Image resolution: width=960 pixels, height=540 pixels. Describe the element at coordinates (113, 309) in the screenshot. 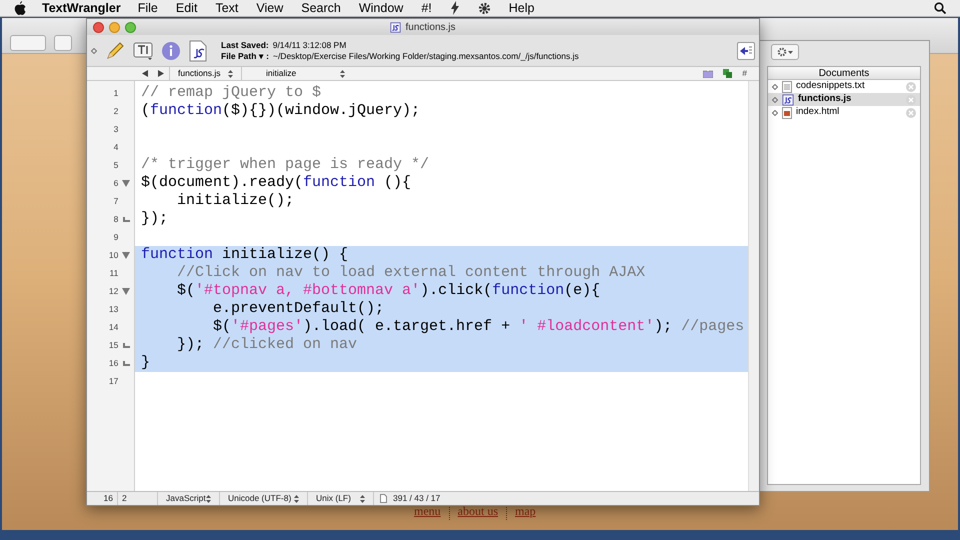

I see `line-number: 13` at that location.